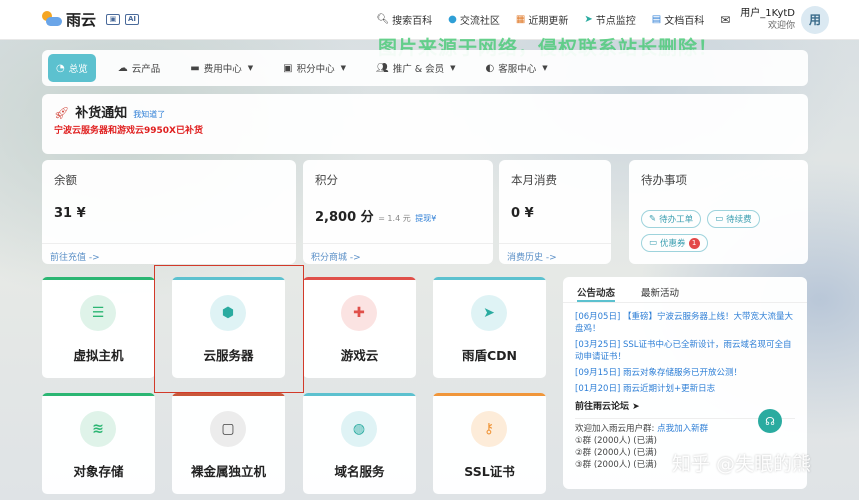 The width and height of the screenshot is (859, 500). What do you see at coordinates (228, 429) in the screenshot?
I see `chip-icon: ▢` at bounding box center [228, 429].